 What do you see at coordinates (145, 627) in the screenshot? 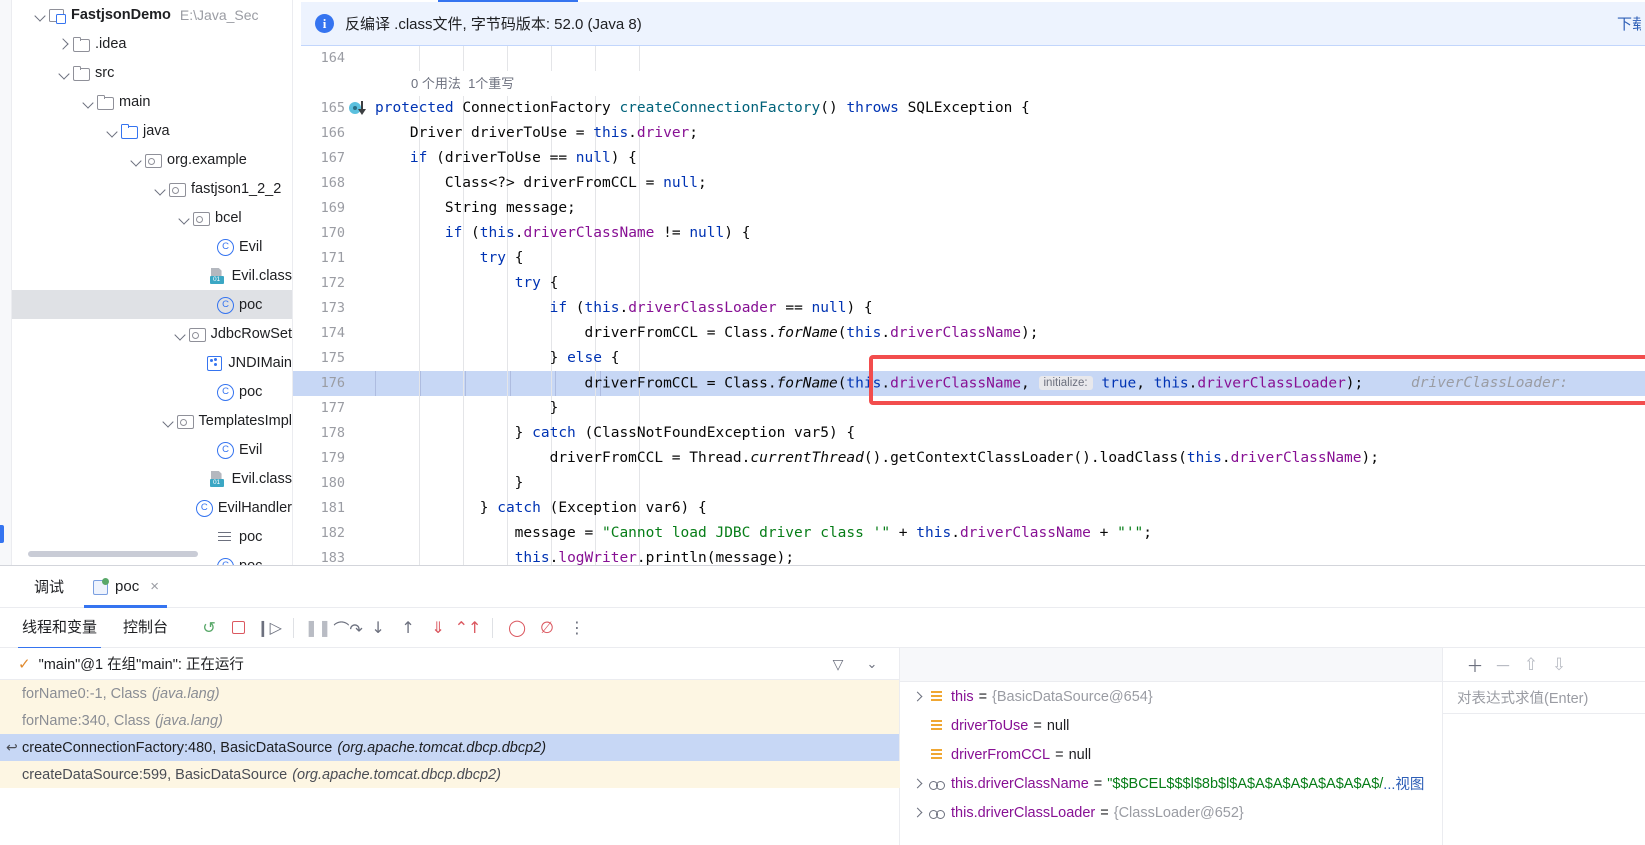
I see `subtab-console: 控制台` at bounding box center [145, 627].